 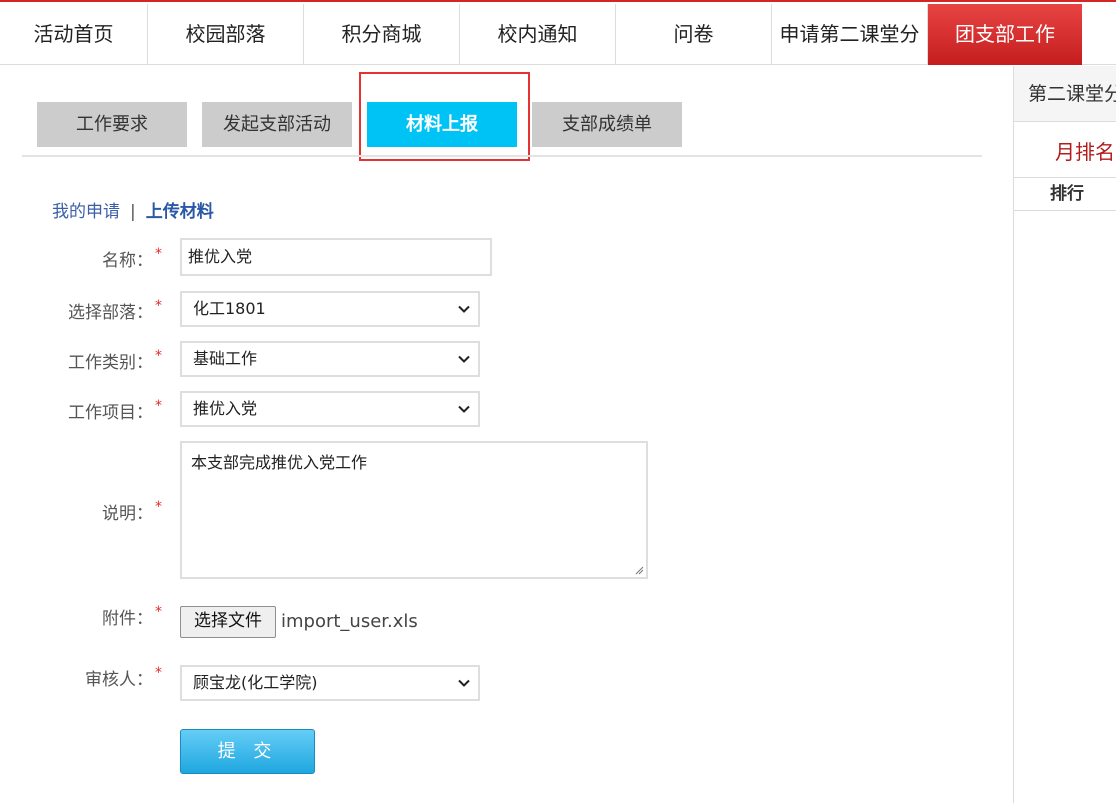 I want to click on tab-work-requirements: 工作要求, so click(x=112, y=124).